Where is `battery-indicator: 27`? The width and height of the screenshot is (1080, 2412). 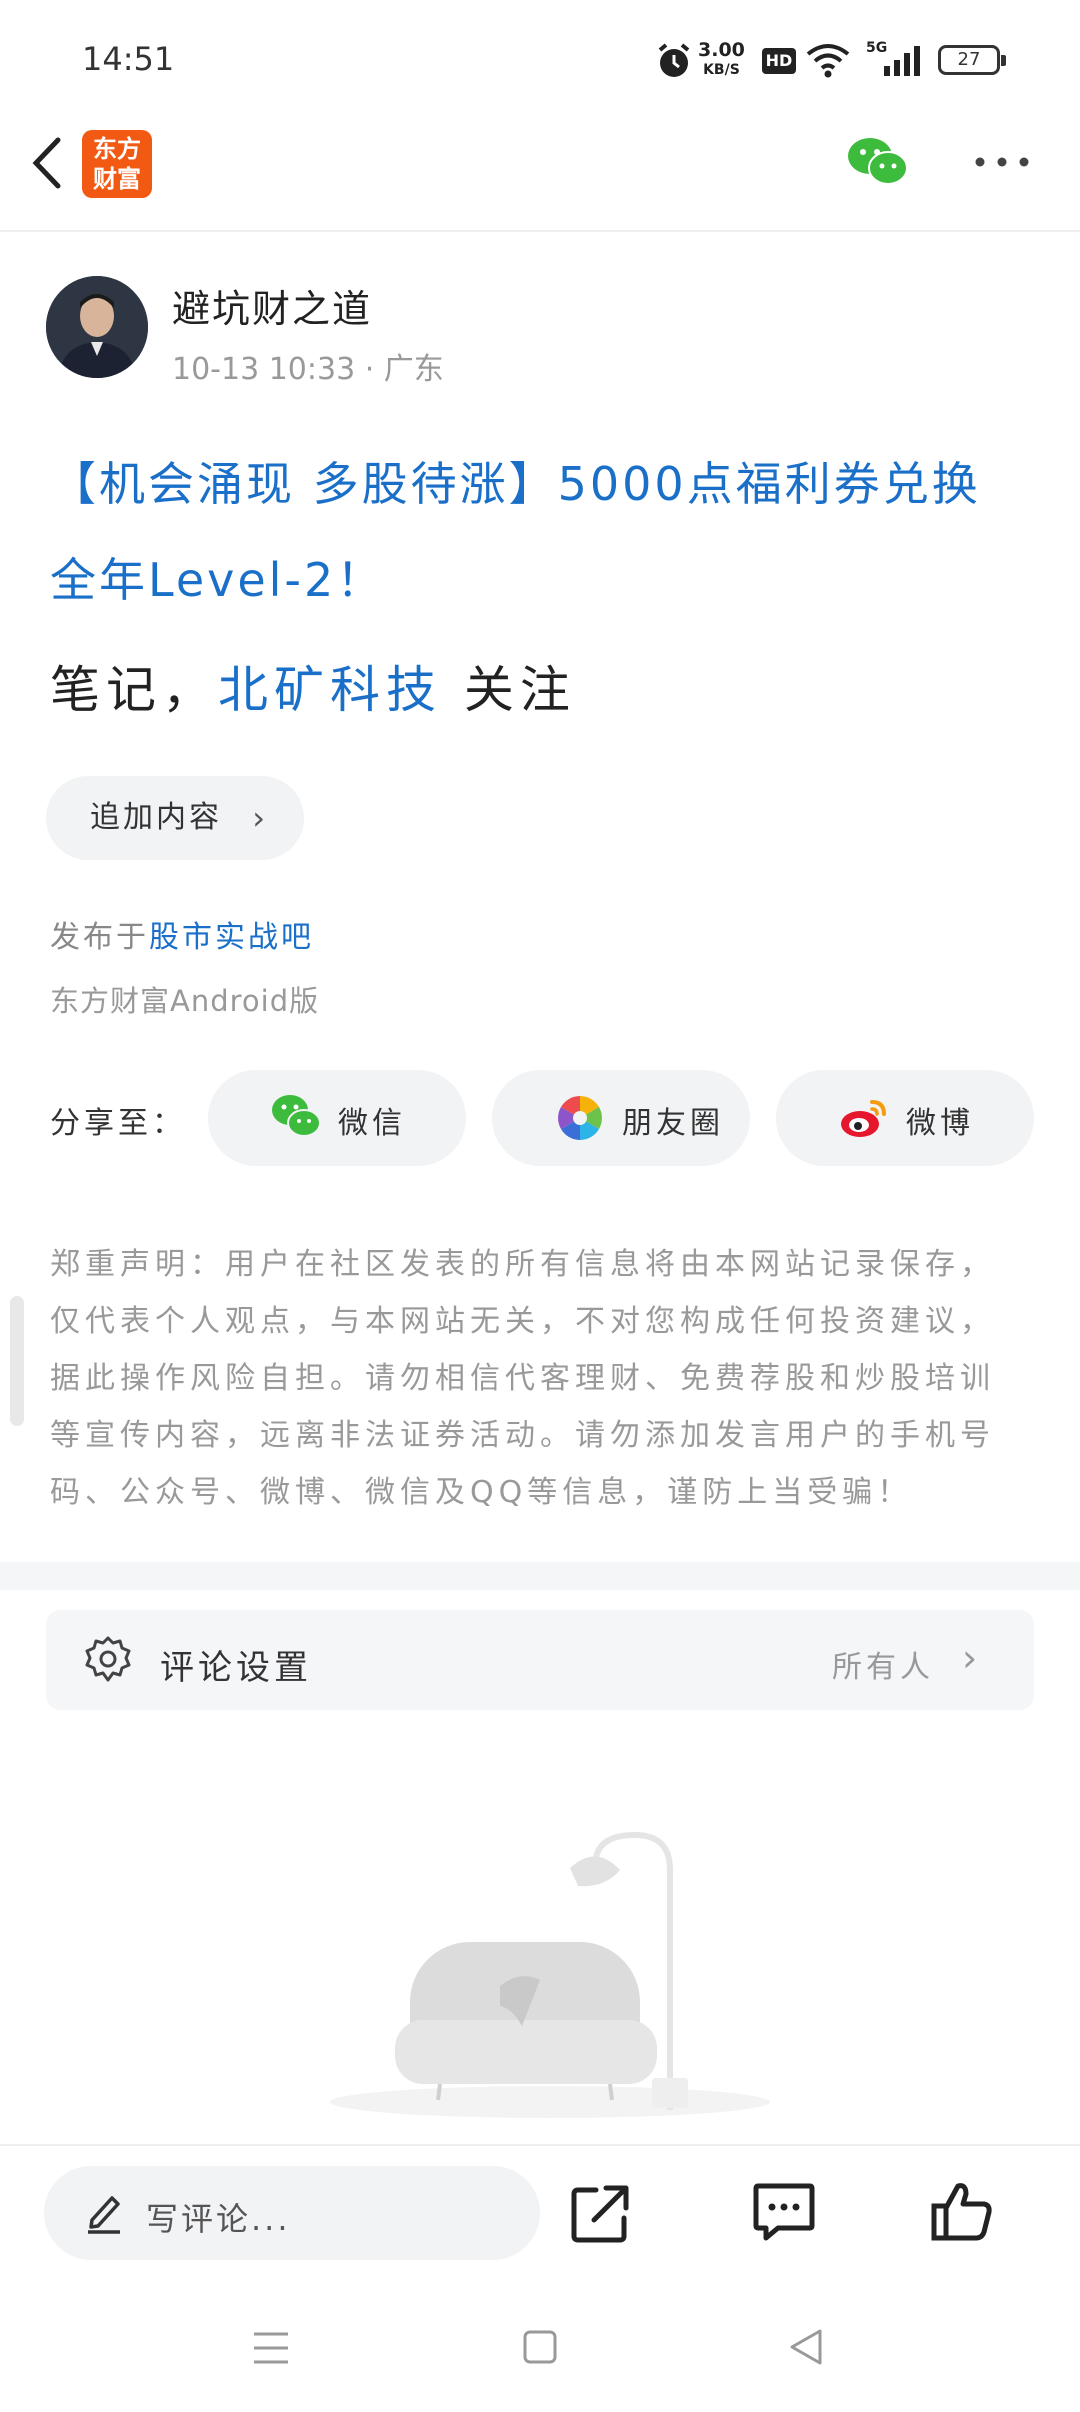
battery-indicator: 27 is located at coordinates (972, 60).